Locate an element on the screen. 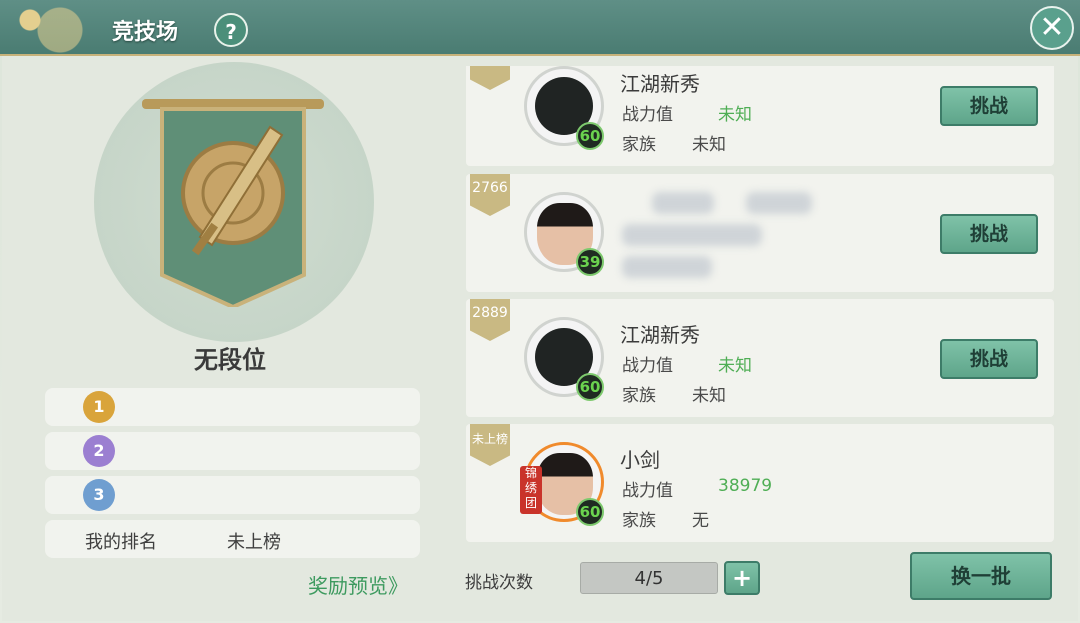 This screenshot has width=1080, height=623. opponent-card: 60 江湖新秀 战力值 未知 家族 未知 挑战 is located at coordinates (760, 116).